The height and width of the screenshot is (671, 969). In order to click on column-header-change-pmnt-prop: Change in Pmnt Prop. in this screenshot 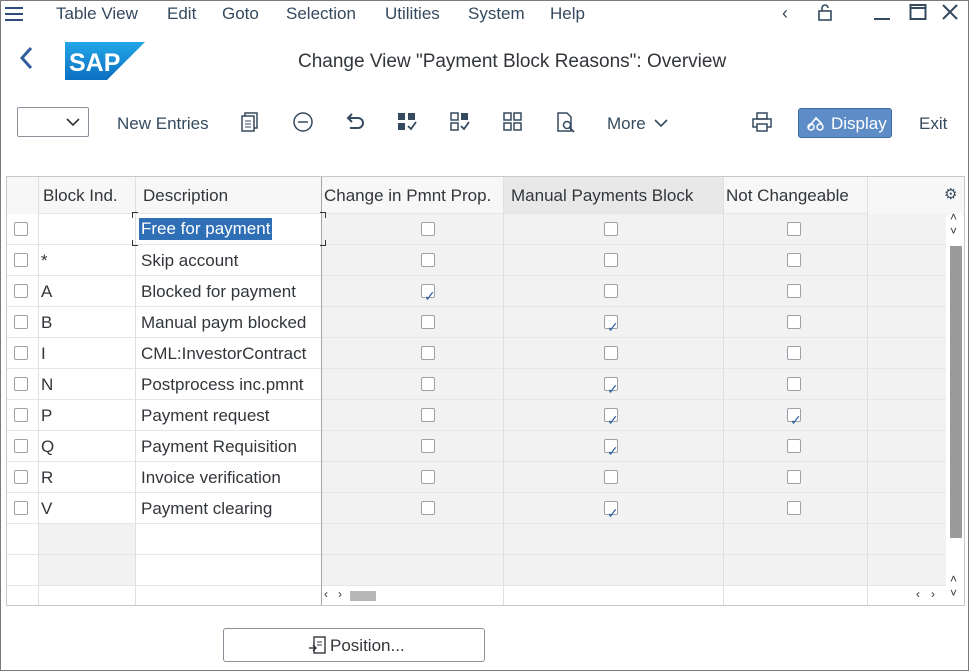, I will do `click(412, 195)`.